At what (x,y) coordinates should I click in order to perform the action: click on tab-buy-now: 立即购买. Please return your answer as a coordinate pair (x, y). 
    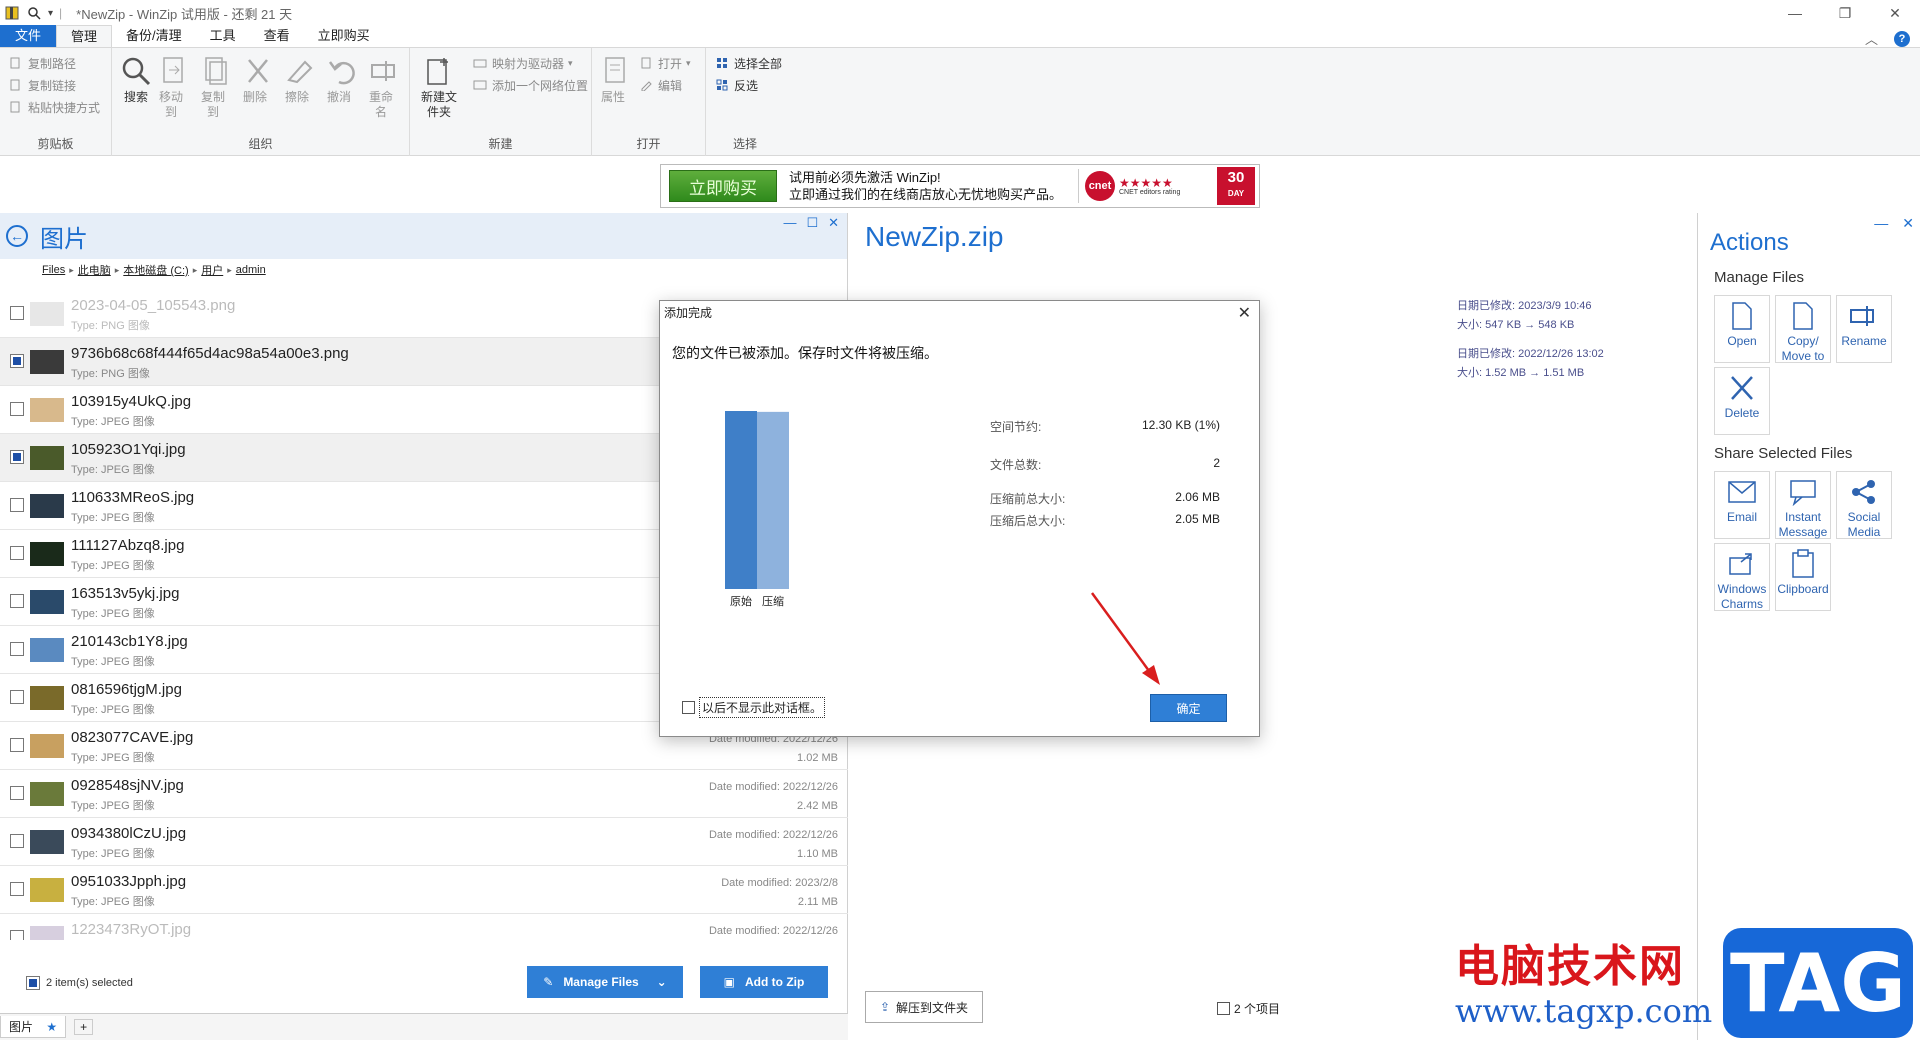
    Looking at the image, I should click on (344, 36).